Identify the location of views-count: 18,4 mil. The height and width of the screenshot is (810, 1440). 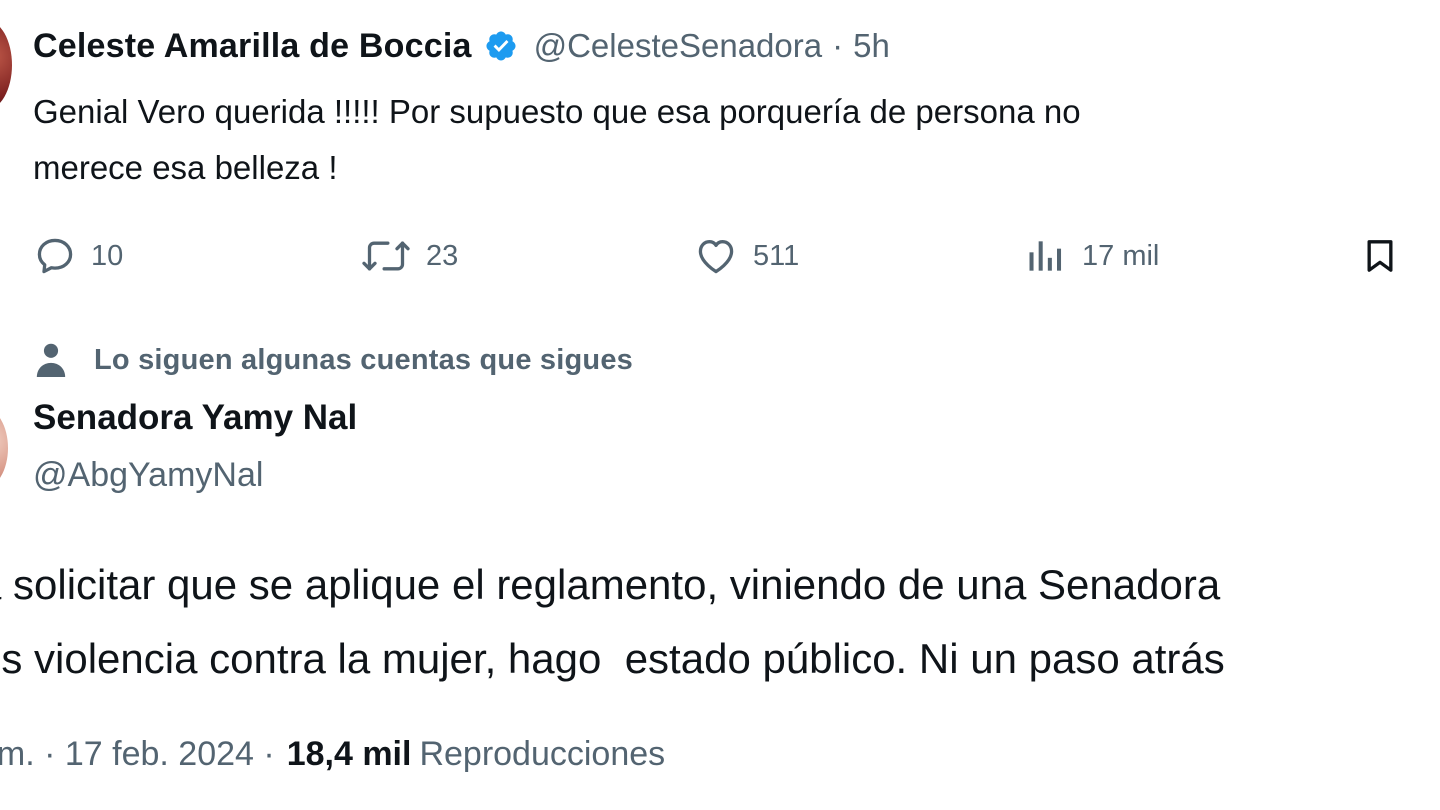
(349, 753).